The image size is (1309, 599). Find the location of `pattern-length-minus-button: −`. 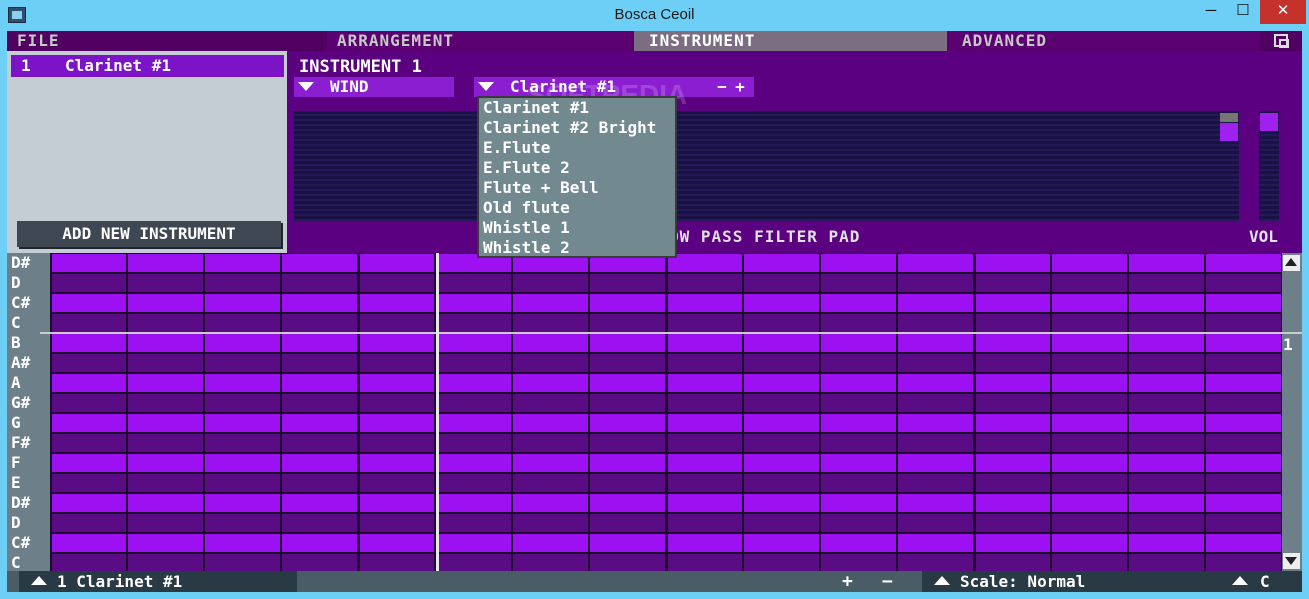

pattern-length-minus-button: − is located at coordinates (887, 581).